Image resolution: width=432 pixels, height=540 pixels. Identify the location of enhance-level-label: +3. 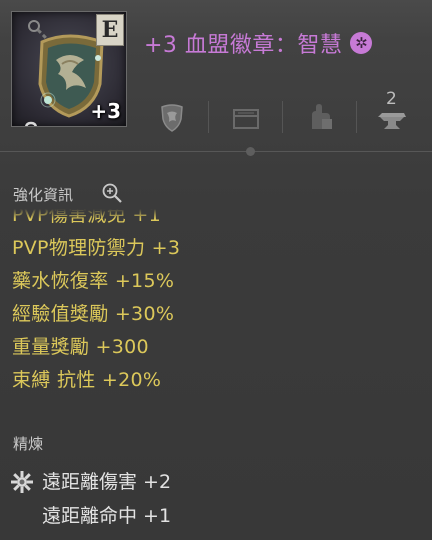
(105, 111).